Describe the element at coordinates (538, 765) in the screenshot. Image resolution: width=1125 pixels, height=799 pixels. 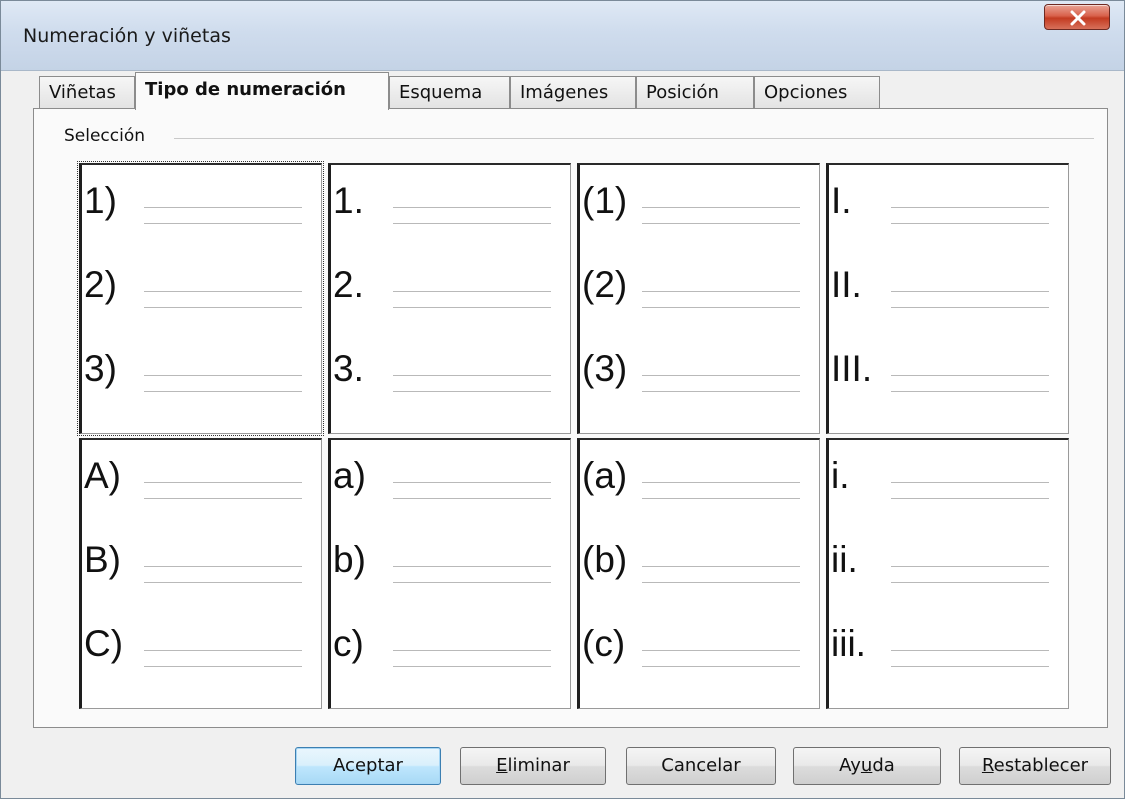
I see `delete-button-label-post: liminar` at that location.